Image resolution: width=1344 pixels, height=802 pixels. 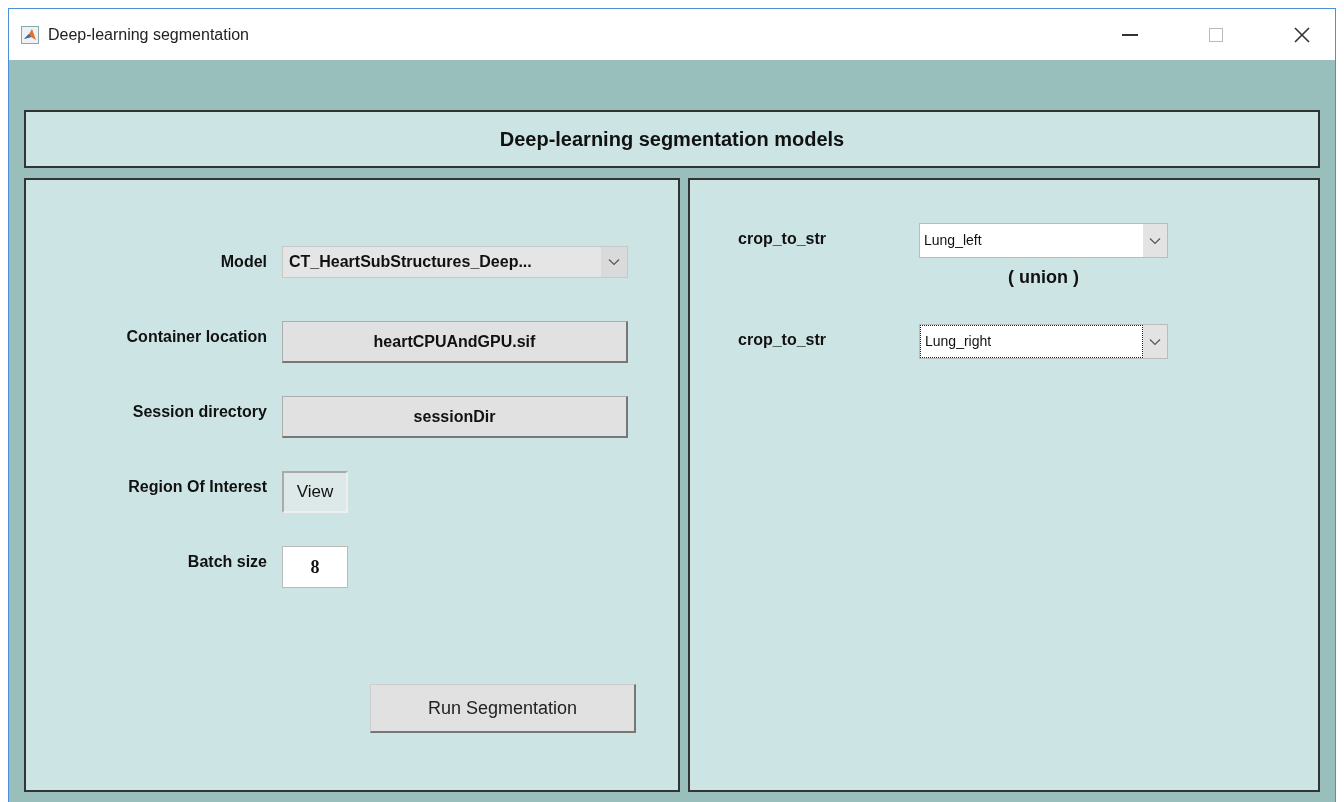 What do you see at coordinates (1302, 34) in the screenshot?
I see `close-icon` at bounding box center [1302, 34].